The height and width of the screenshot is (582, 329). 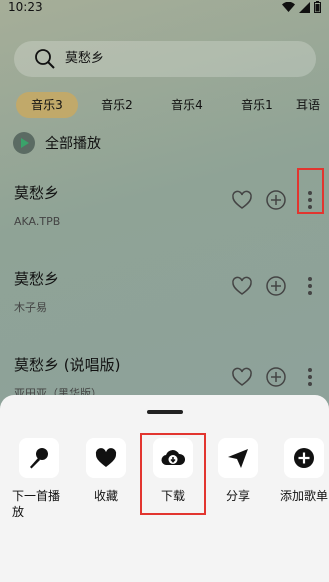 What do you see at coordinates (164, 9) in the screenshot?
I see `status-bar: 10:23` at bounding box center [164, 9].